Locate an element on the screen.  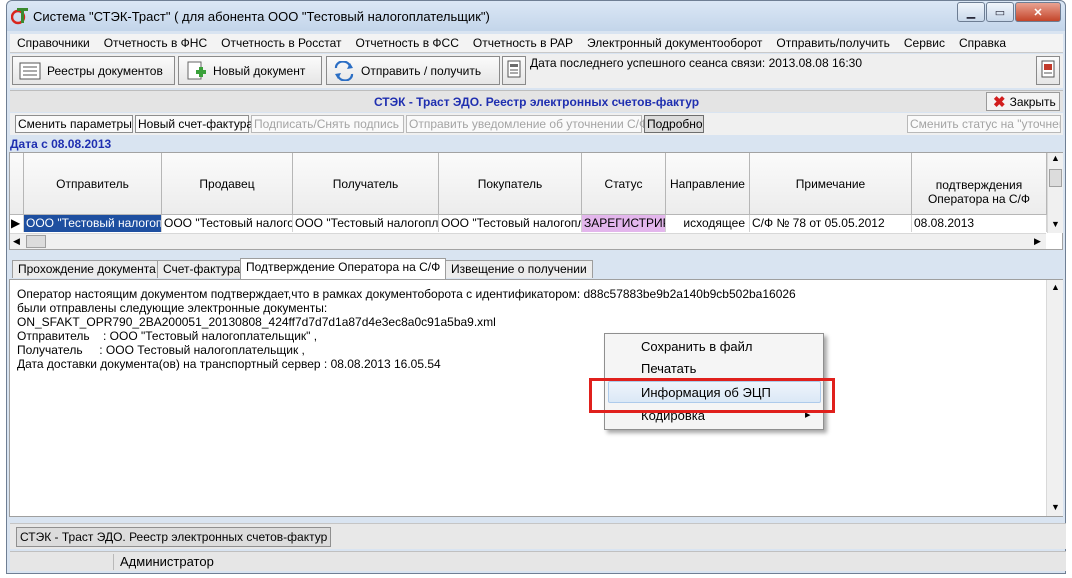
menu-save-to-file: Сохранить в файл is located at coordinates (714, 347).